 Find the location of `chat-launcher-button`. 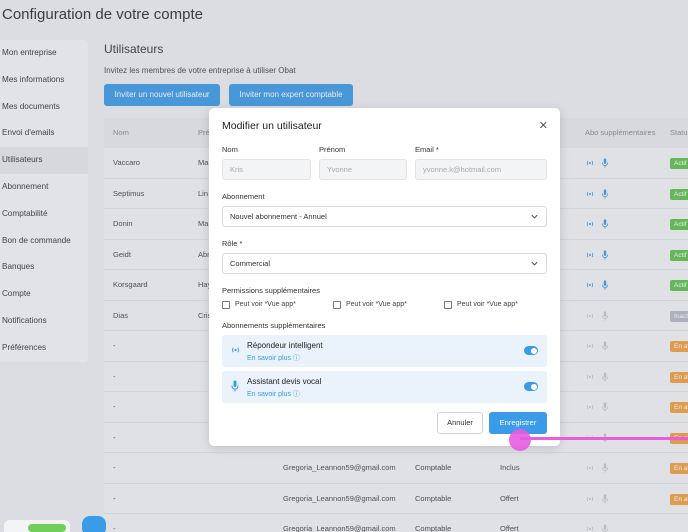

chat-launcher-button is located at coordinates (94, 524).